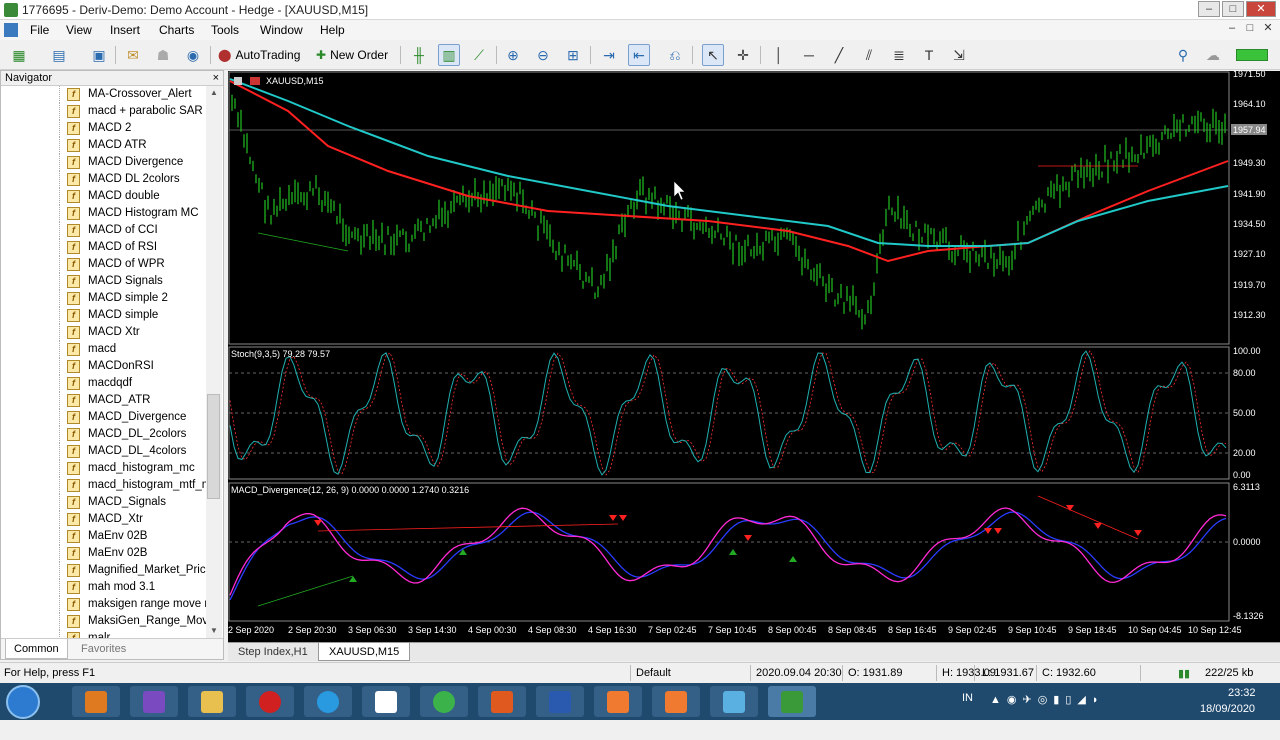  I want to click on chart-tab-xauusd: XAUUSD,M15, so click(364, 652).